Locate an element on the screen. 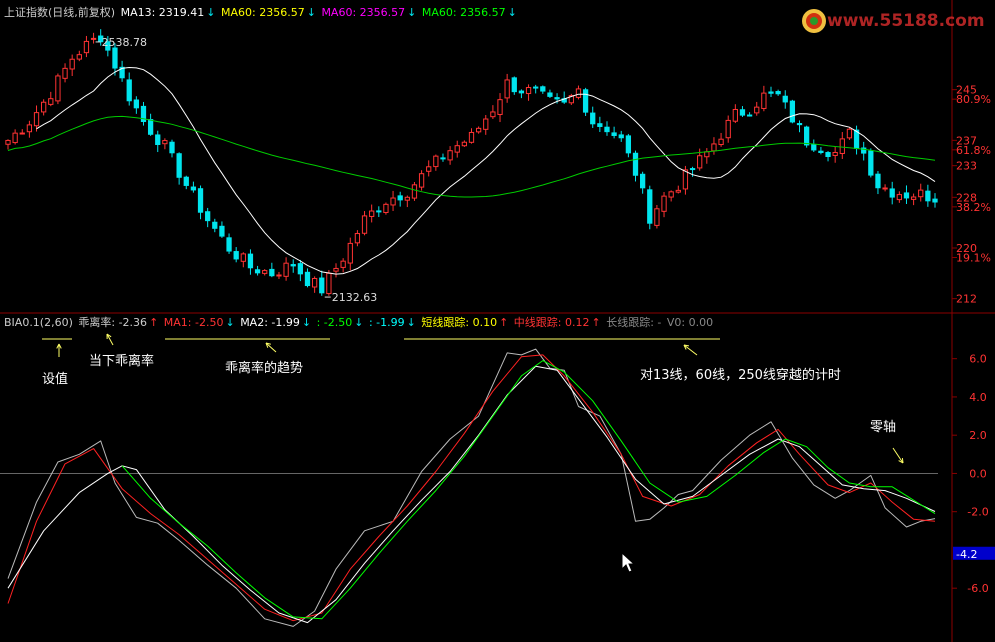  indicator-axis-label: 6.0 is located at coordinates (978, 359).